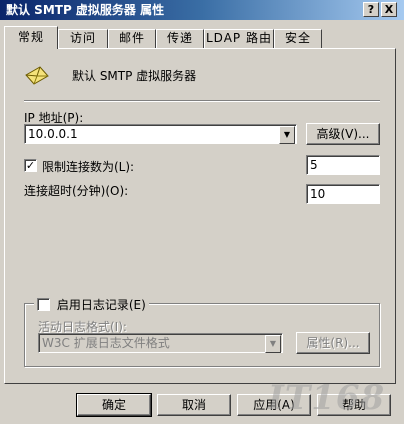  I want to click on enable-logging-checkbox, so click(43, 304).